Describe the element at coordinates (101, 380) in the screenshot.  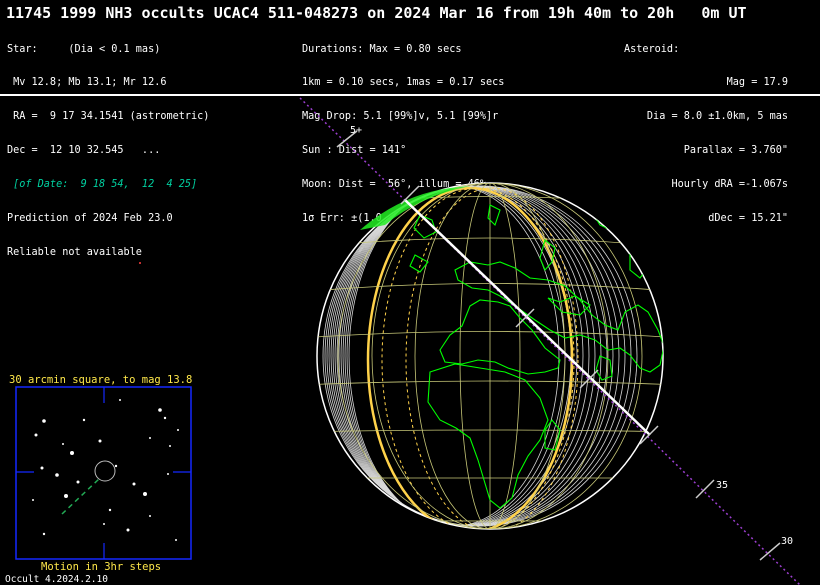
I see `finder-chart-title: 30 arcmin square, to mag 13.8` at that location.